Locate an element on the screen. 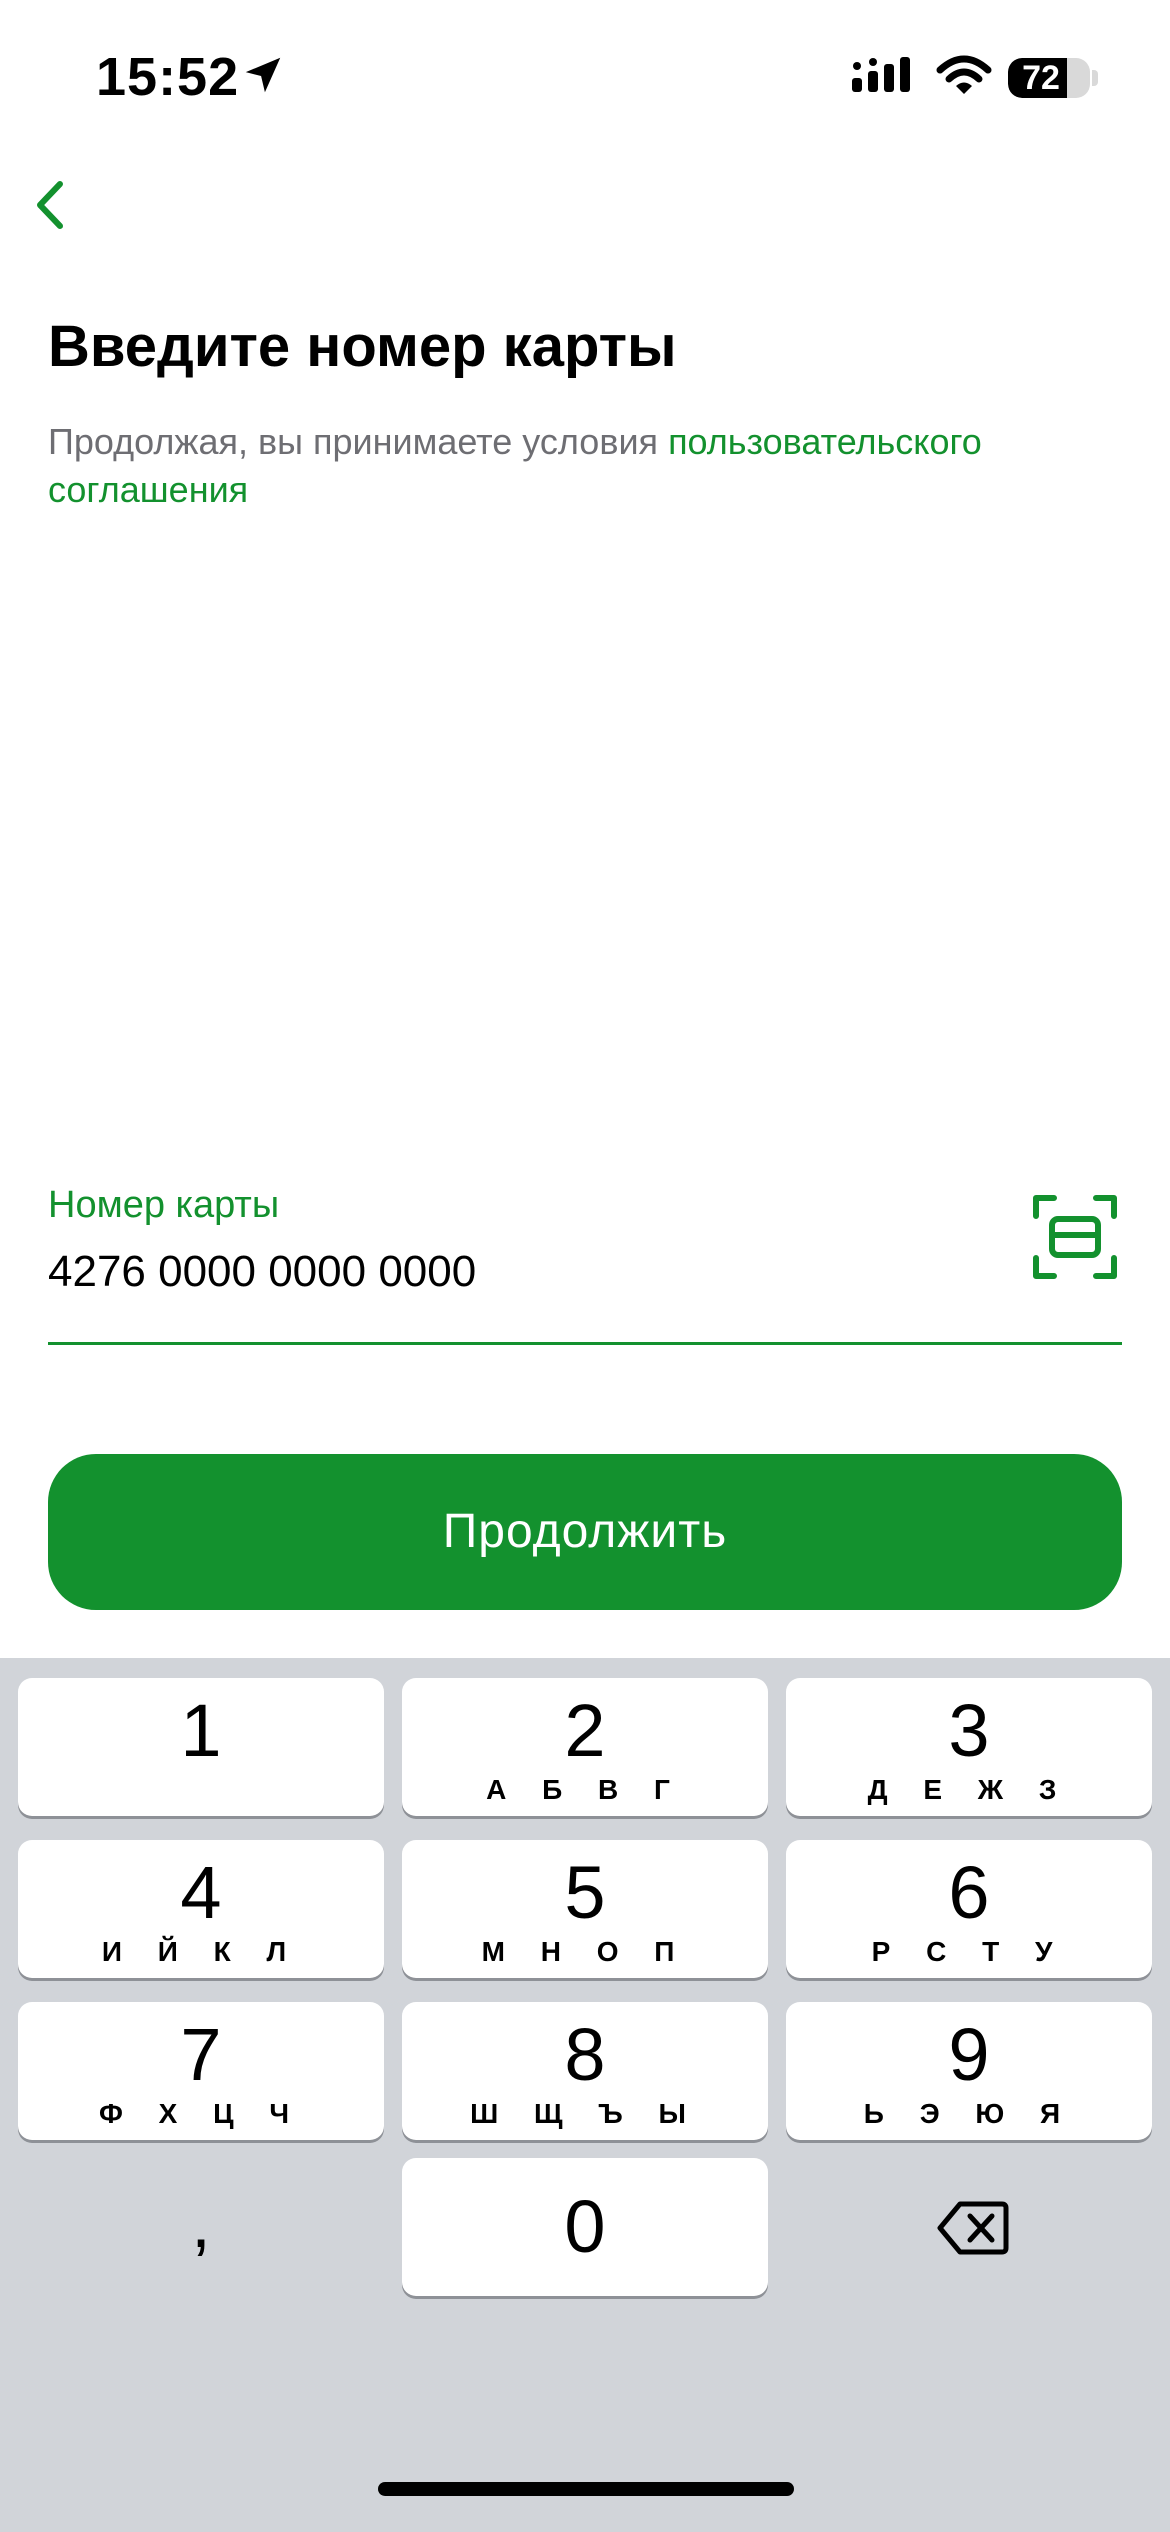  battery-icon: 72 is located at coordinates (1049, 78).